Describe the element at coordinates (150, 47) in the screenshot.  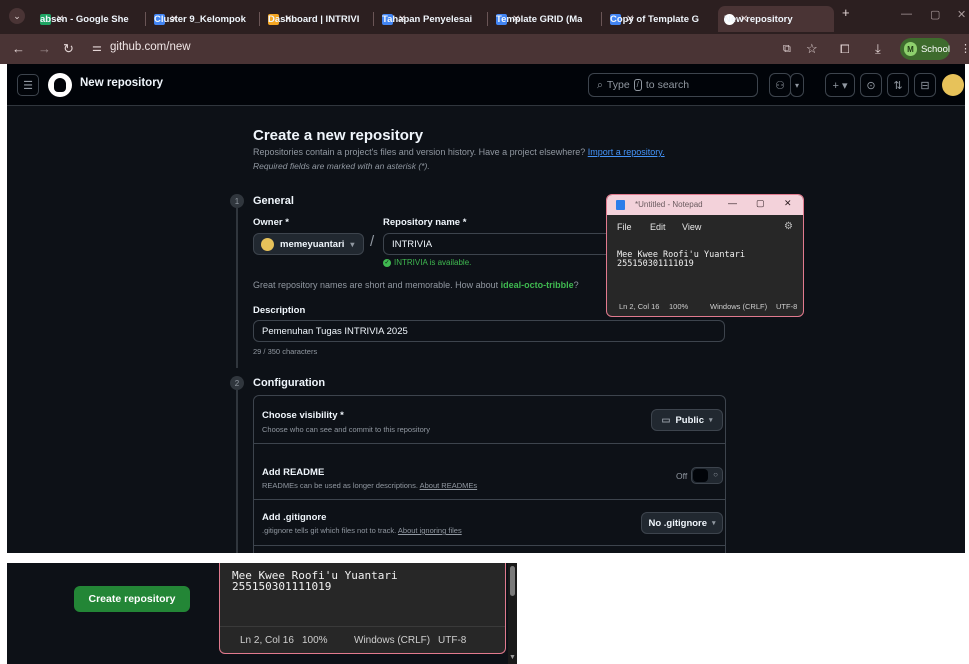
I see `address-bar: github.com/new` at that location.